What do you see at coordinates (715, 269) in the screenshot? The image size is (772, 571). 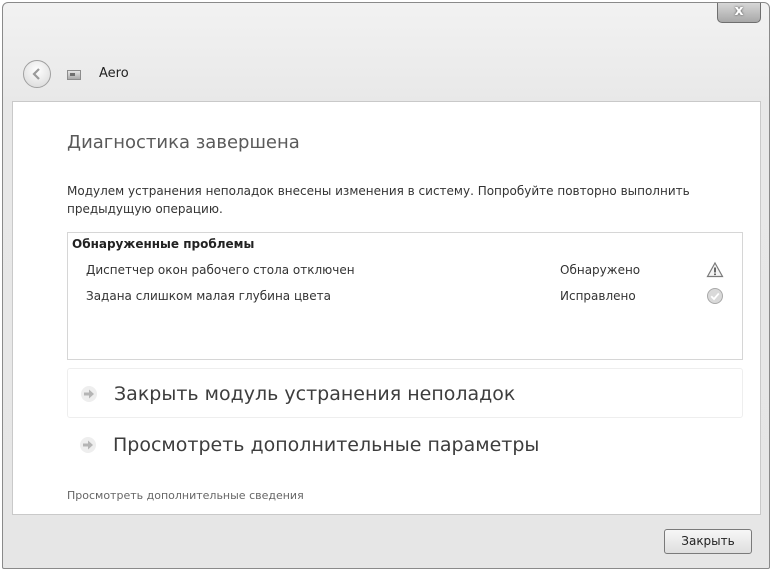 I see `warning-icon` at bounding box center [715, 269].